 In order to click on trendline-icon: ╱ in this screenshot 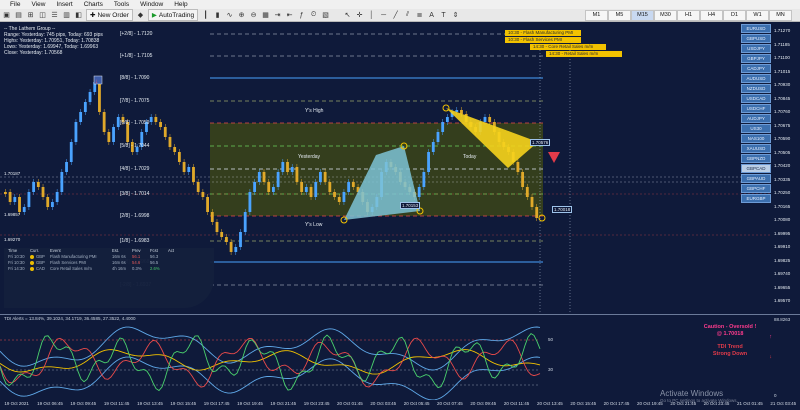, I will do `click(395, 15)`.